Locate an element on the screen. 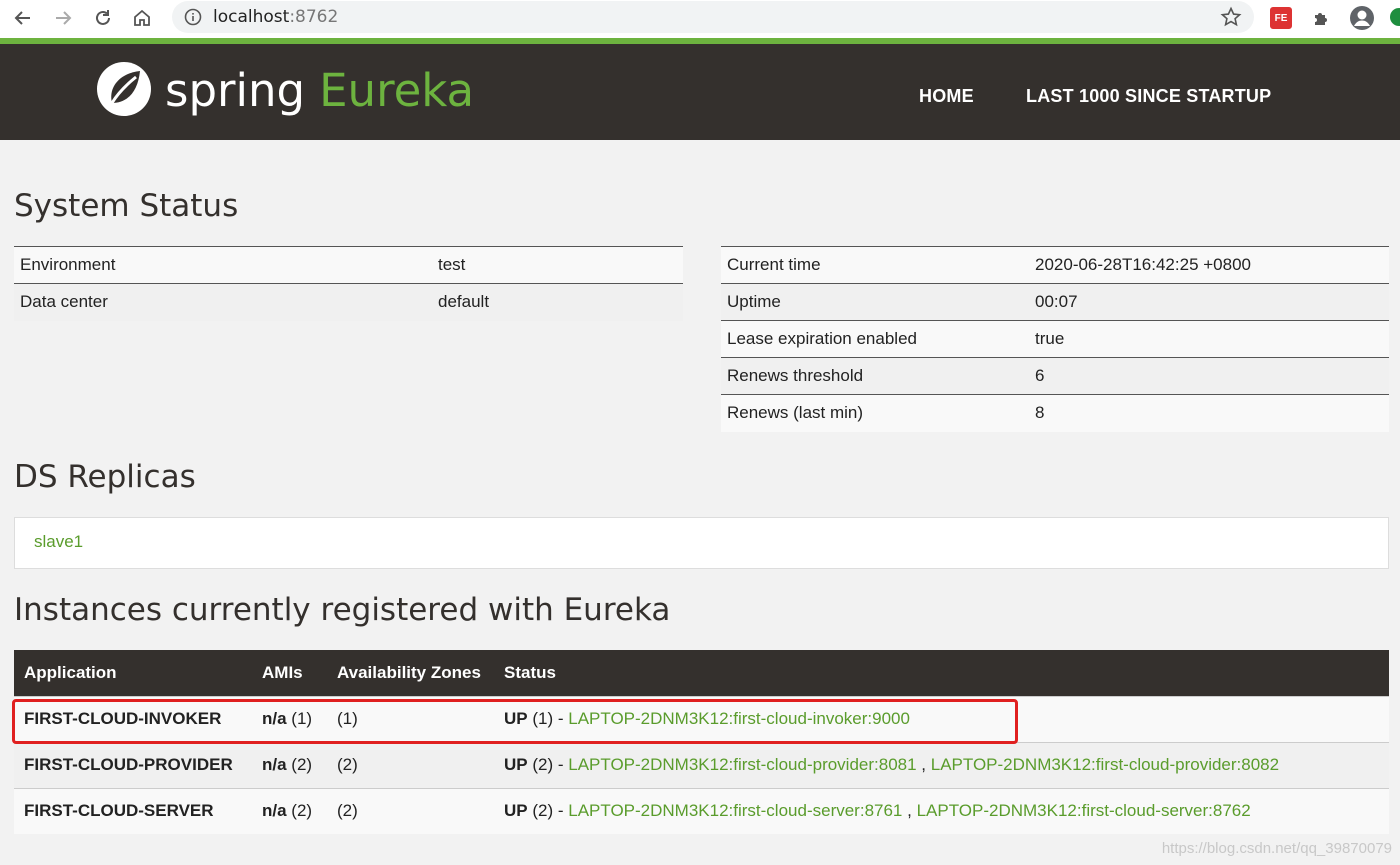 This screenshot has width=1400, height=865. amis-count: (1) is located at coordinates (299, 718).